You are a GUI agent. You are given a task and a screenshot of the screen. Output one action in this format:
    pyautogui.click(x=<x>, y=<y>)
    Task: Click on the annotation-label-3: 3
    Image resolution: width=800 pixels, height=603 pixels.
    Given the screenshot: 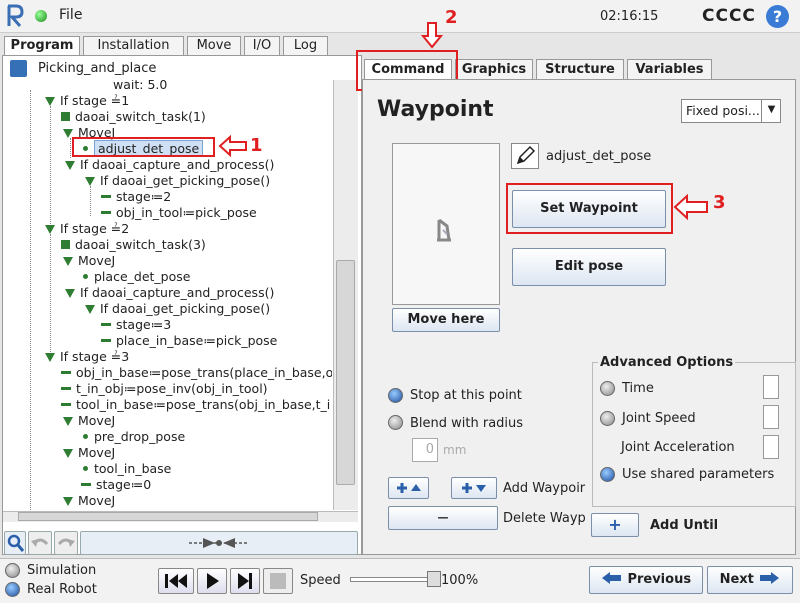 What is the action you would take?
    pyautogui.click(x=719, y=202)
    